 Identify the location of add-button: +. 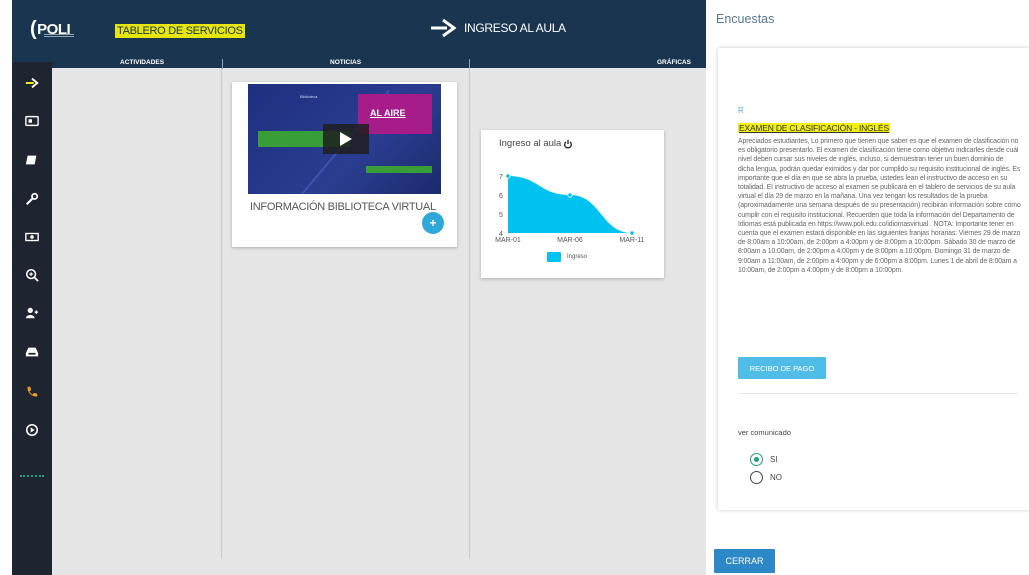
(433, 223).